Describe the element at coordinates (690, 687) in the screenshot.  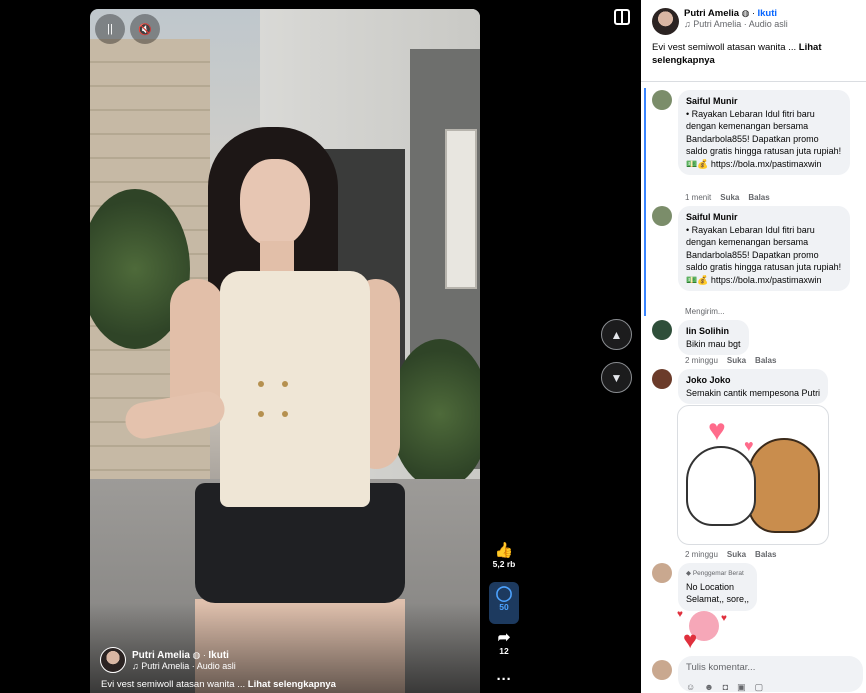
I see `sticker-icon: ☺` at that location.